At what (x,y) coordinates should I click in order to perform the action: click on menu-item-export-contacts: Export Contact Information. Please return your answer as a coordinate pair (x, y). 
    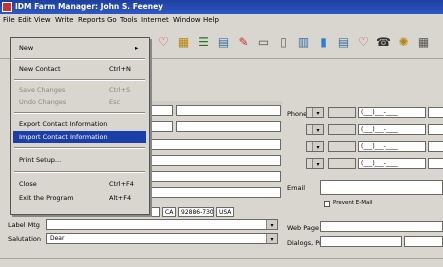
    Looking at the image, I should click on (79, 124).